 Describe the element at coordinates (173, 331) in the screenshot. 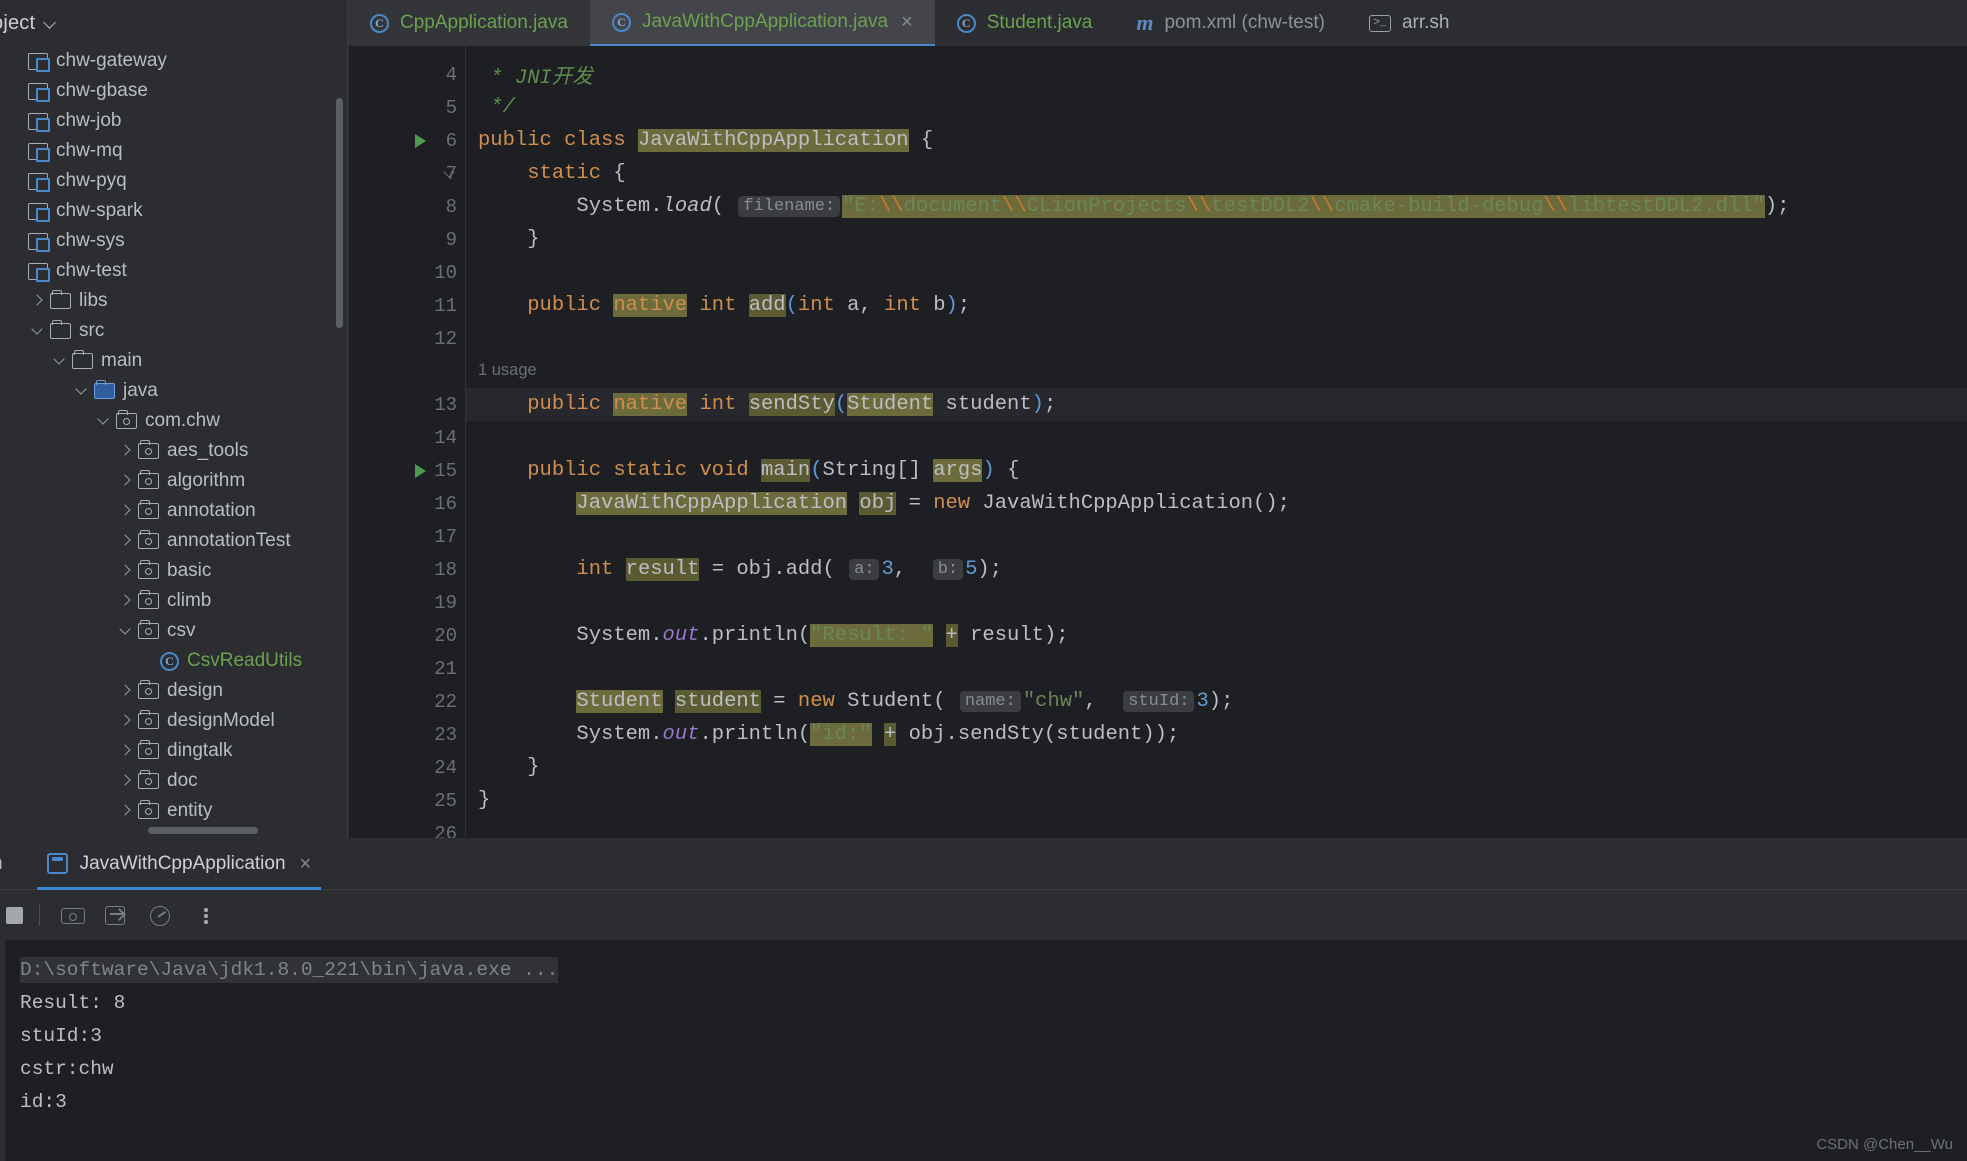

I see `tree-item-src: src` at that location.